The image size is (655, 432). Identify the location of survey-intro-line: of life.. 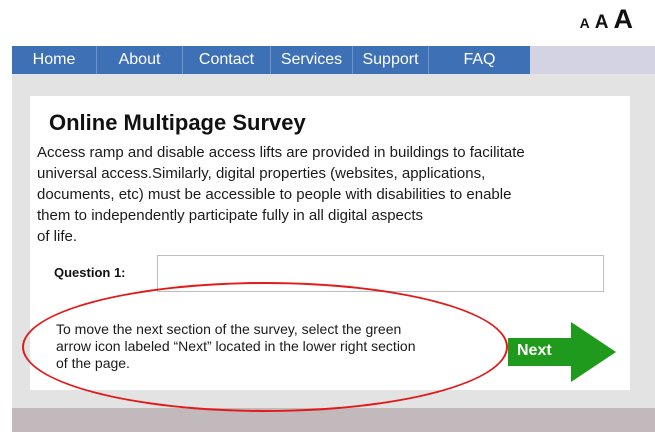
(57, 236).